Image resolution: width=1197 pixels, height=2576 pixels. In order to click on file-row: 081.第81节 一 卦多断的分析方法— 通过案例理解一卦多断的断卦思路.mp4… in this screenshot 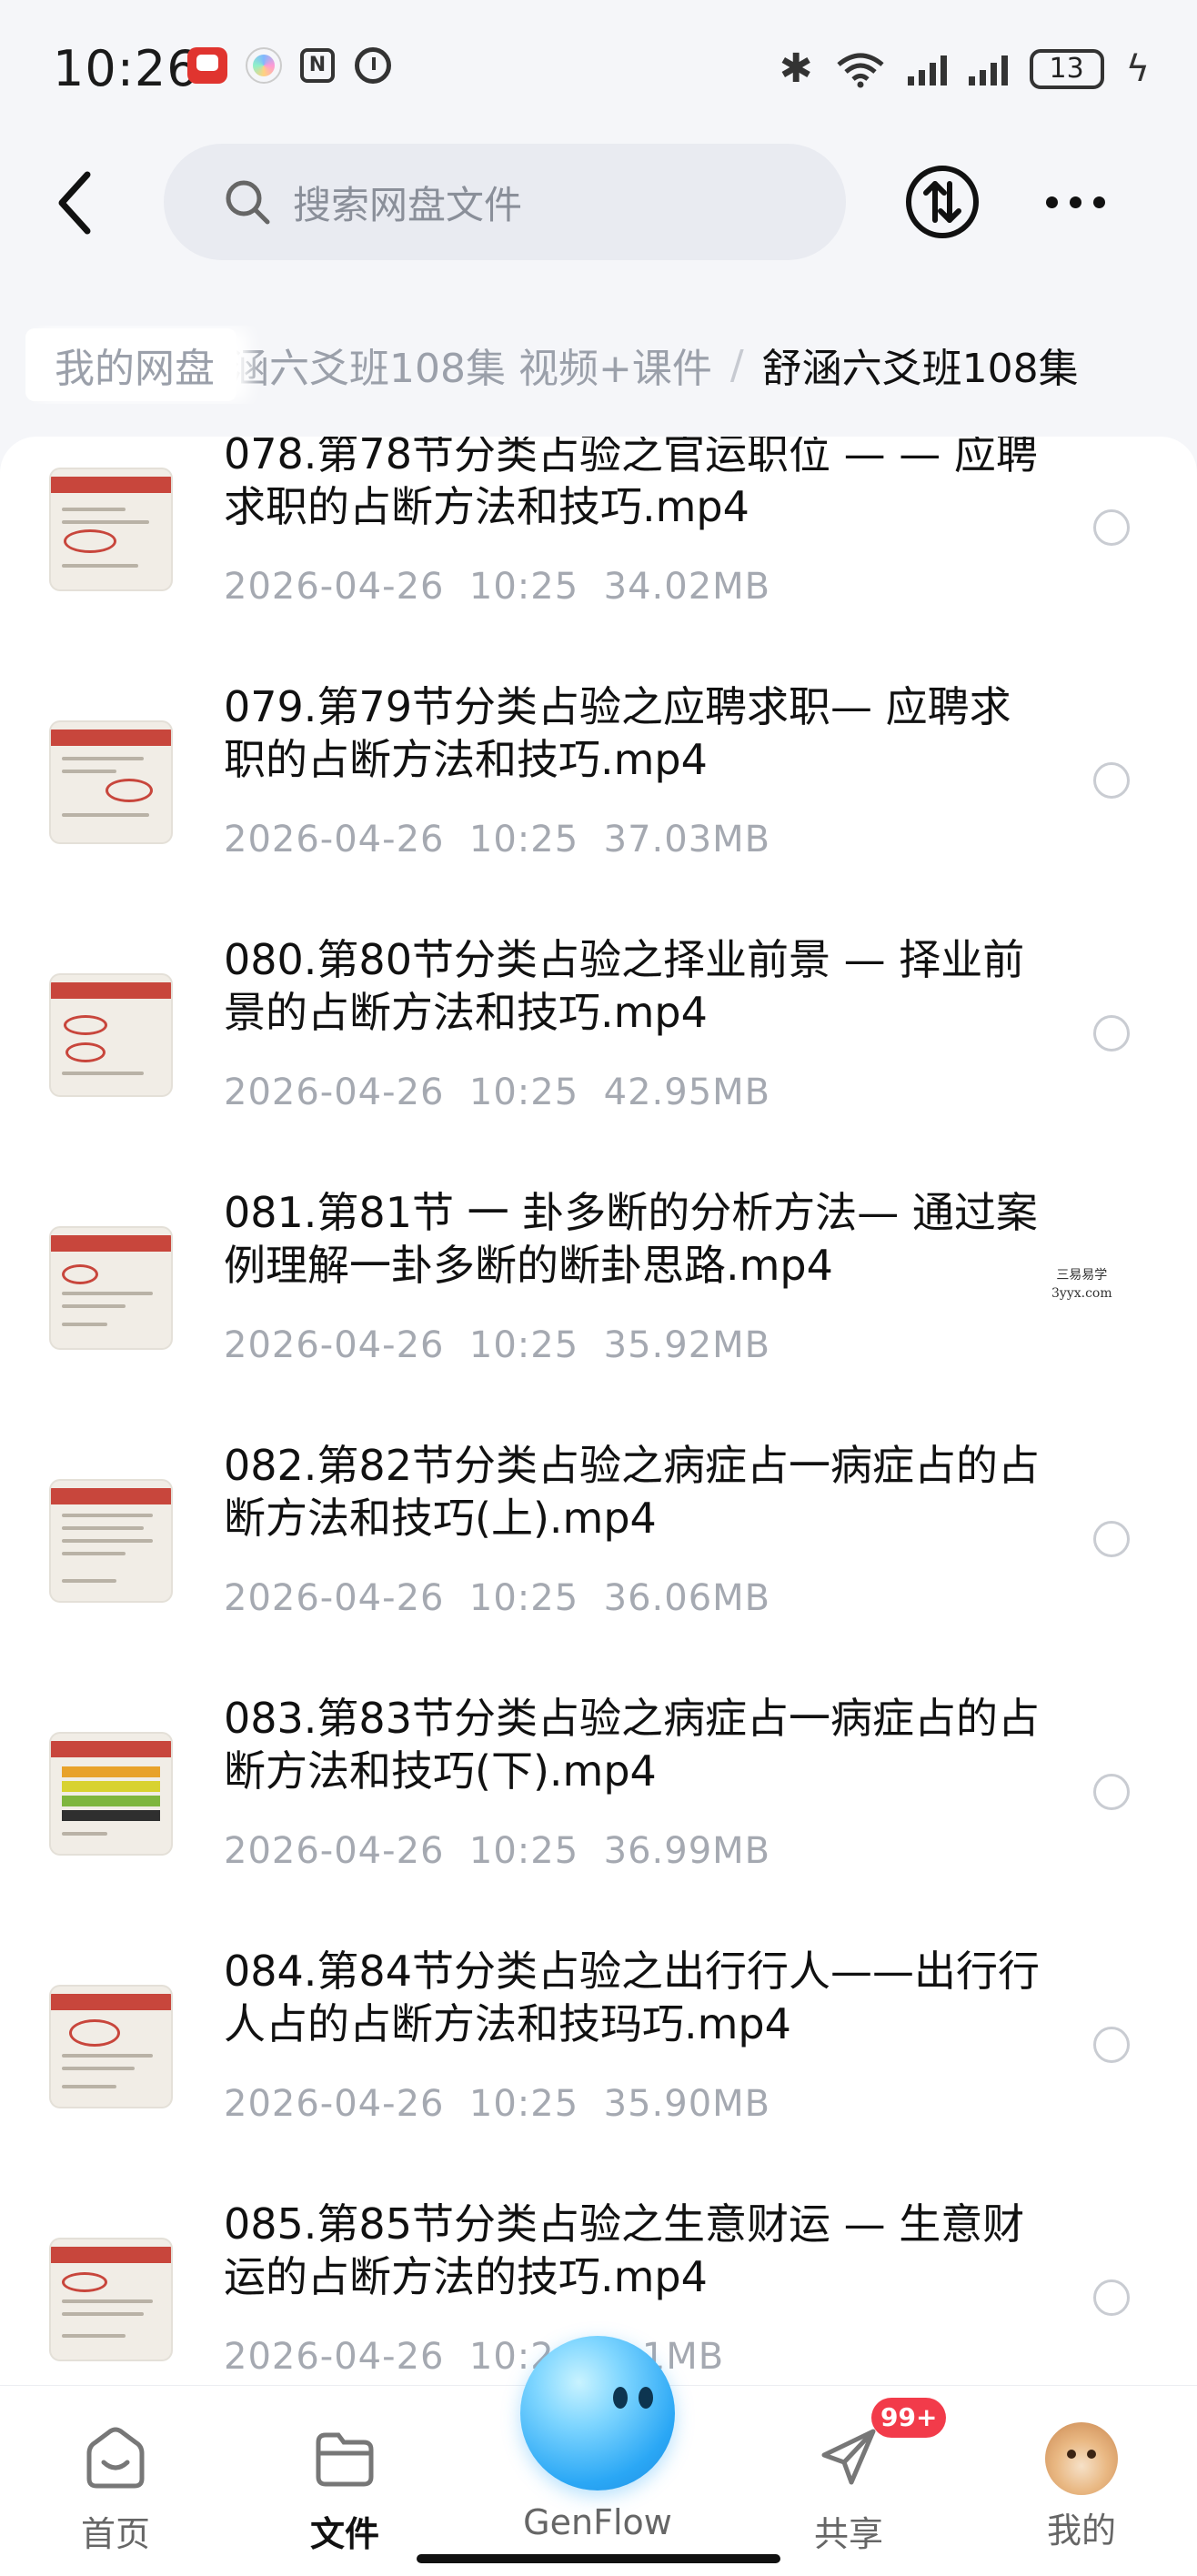, I will do `click(598, 1318)`.